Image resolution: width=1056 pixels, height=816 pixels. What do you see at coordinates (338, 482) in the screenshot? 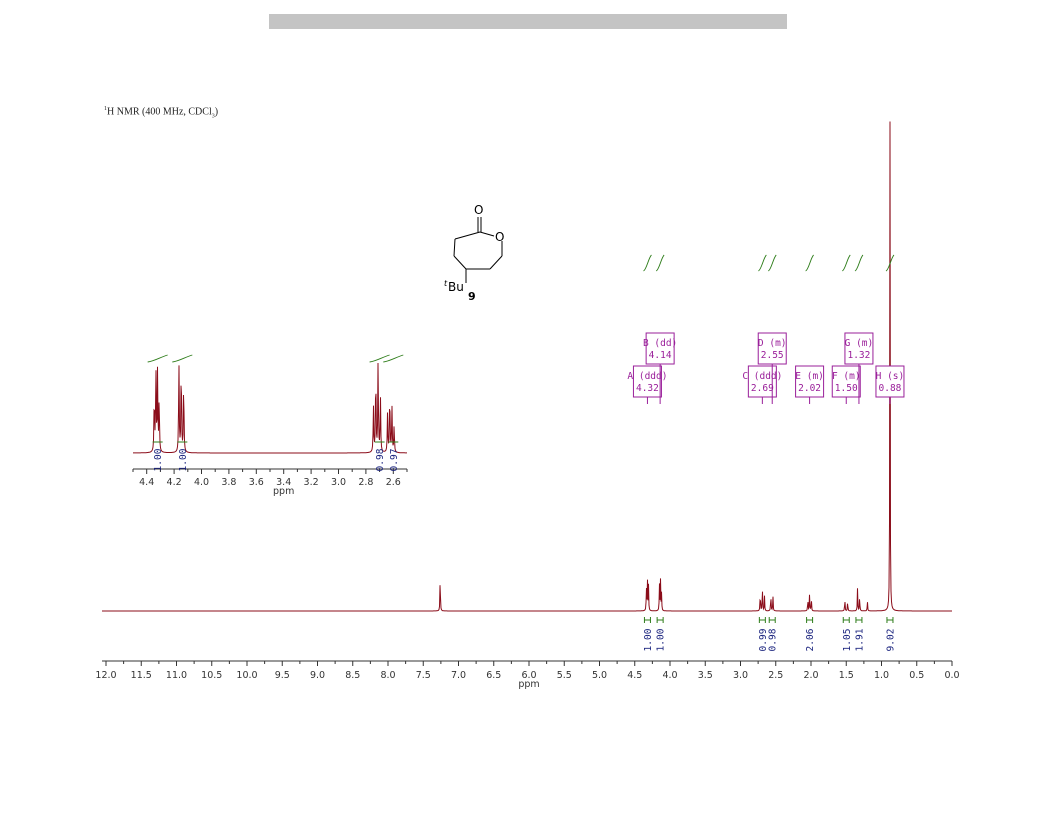
I see `inset-x-tick-label: 3.0` at bounding box center [338, 482].